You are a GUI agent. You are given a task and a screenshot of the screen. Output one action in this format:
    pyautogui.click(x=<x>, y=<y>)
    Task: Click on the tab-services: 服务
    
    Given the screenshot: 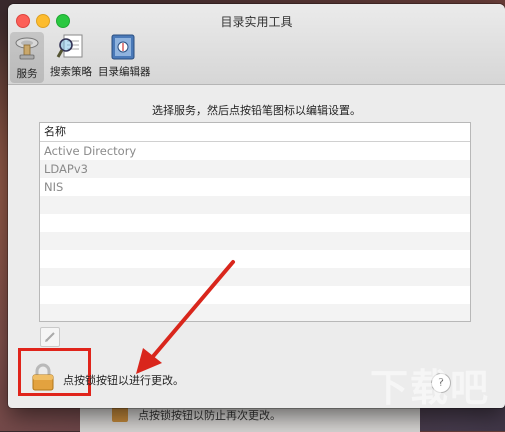 What is the action you would take?
    pyautogui.click(x=27, y=57)
    